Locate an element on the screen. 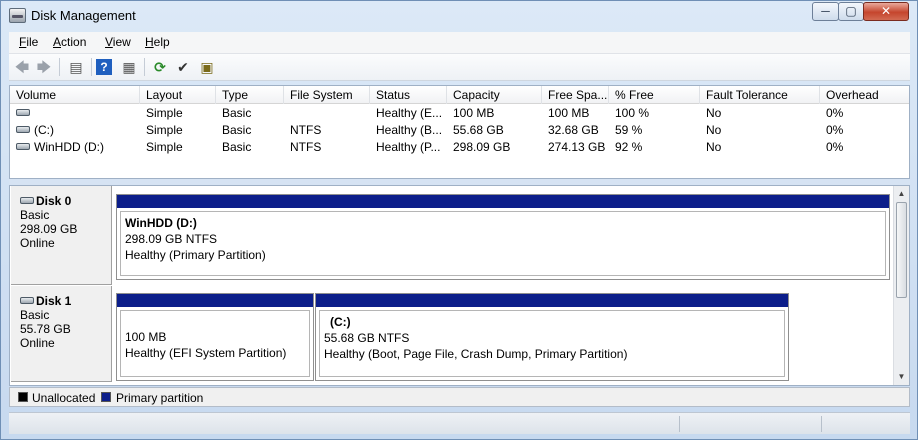 This screenshot has height=440, width=918. primary-partition-swatch is located at coordinates (106, 397).